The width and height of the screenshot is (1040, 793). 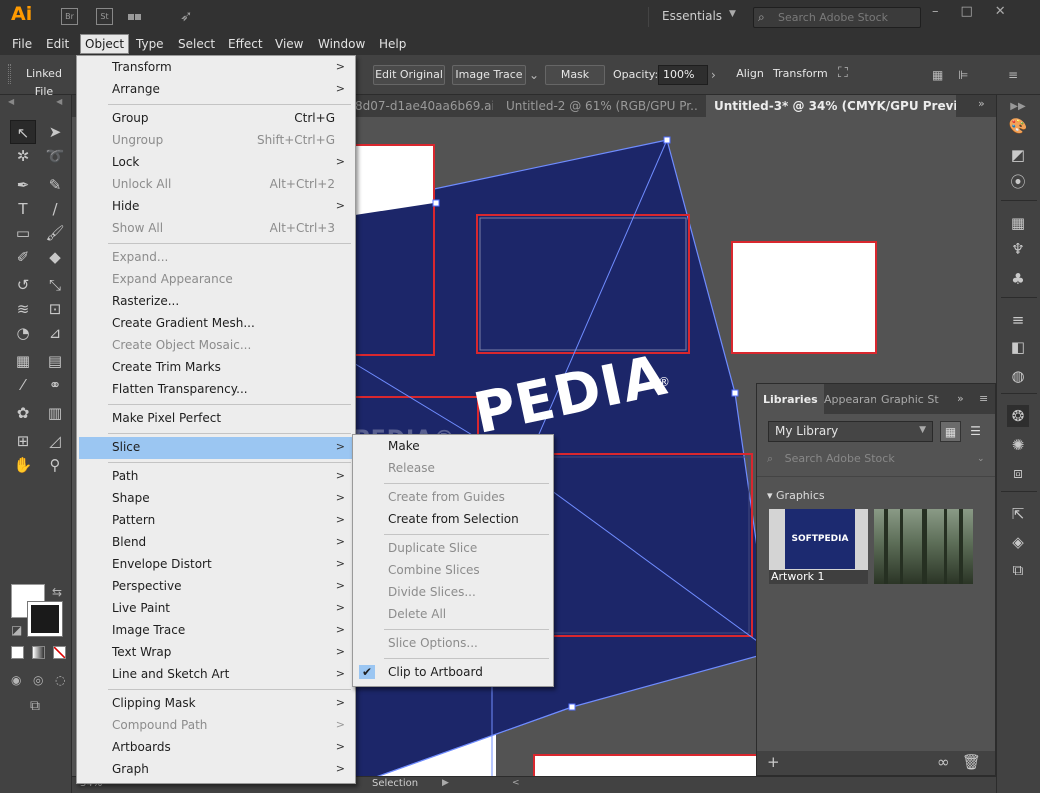 What do you see at coordinates (850, 431) in the screenshot?
I see `library-dropdown: My Library ▼` at bounding box center [850, 431].